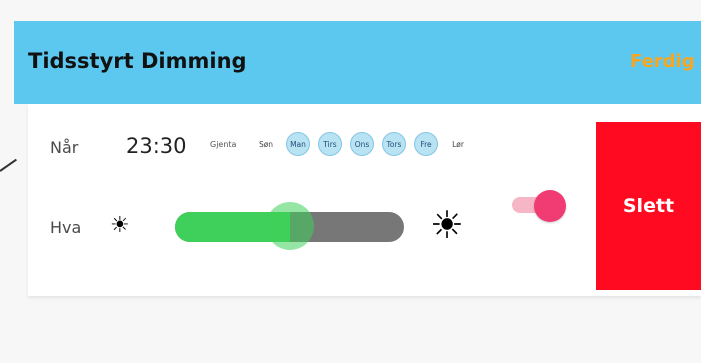 The width and height of the screenshot is (701, 363). What do you see at coordinates (662, 61) in the screenshot?
I see `done-button: Ferdig` at bounding box center [662, 61].